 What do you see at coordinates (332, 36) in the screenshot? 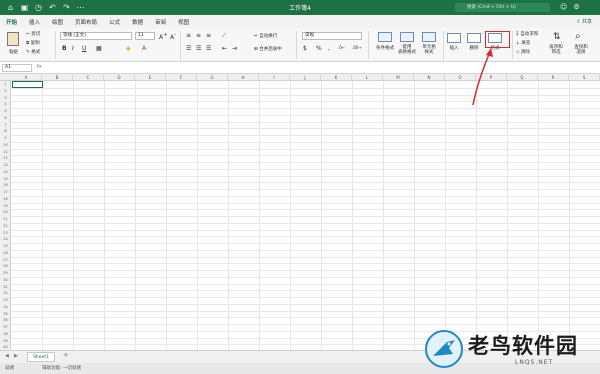
I see `number-format-select: 常规` at bounding box center [332, 36].